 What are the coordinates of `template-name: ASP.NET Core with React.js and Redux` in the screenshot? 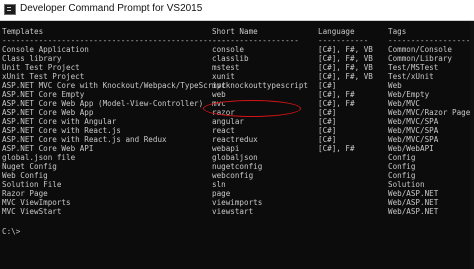 It's located at (84, 139).